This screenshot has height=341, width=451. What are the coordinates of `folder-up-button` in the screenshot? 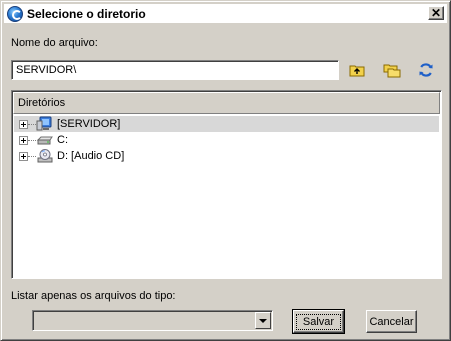 It's located at (357, 70).